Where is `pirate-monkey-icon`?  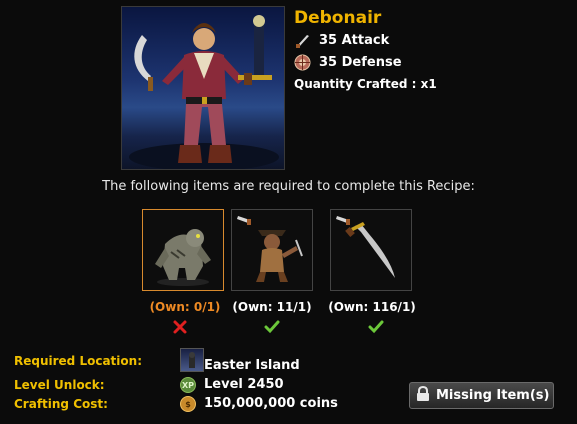 pirate-monkey-icon is located at coordinates (270, 249).